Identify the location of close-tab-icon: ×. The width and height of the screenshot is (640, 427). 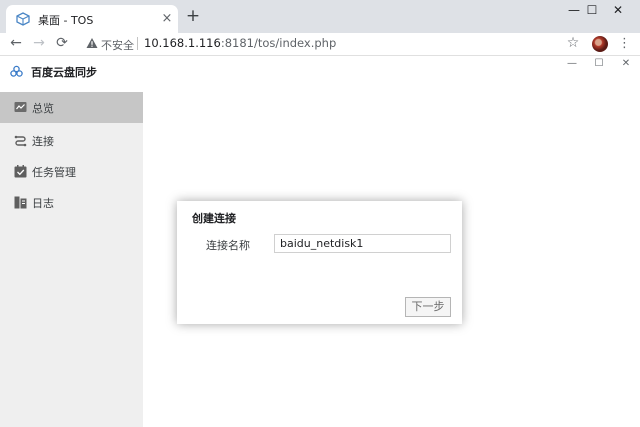
(167, 19).